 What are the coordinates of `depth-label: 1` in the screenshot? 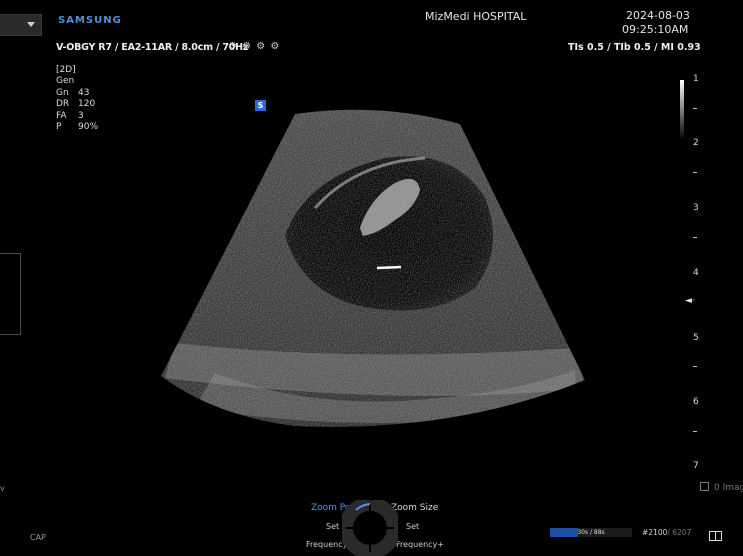 It's located at (696, 79).